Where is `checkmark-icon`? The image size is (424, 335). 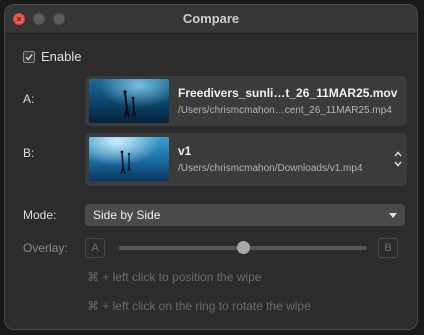 checkmark-icon is located at coordinates (29, 56).